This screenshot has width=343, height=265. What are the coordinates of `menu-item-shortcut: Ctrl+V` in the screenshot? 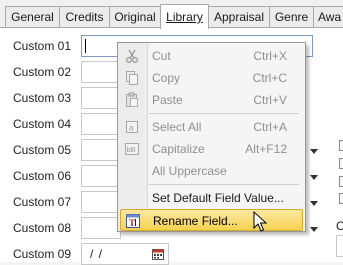 It's located at (270, 100).